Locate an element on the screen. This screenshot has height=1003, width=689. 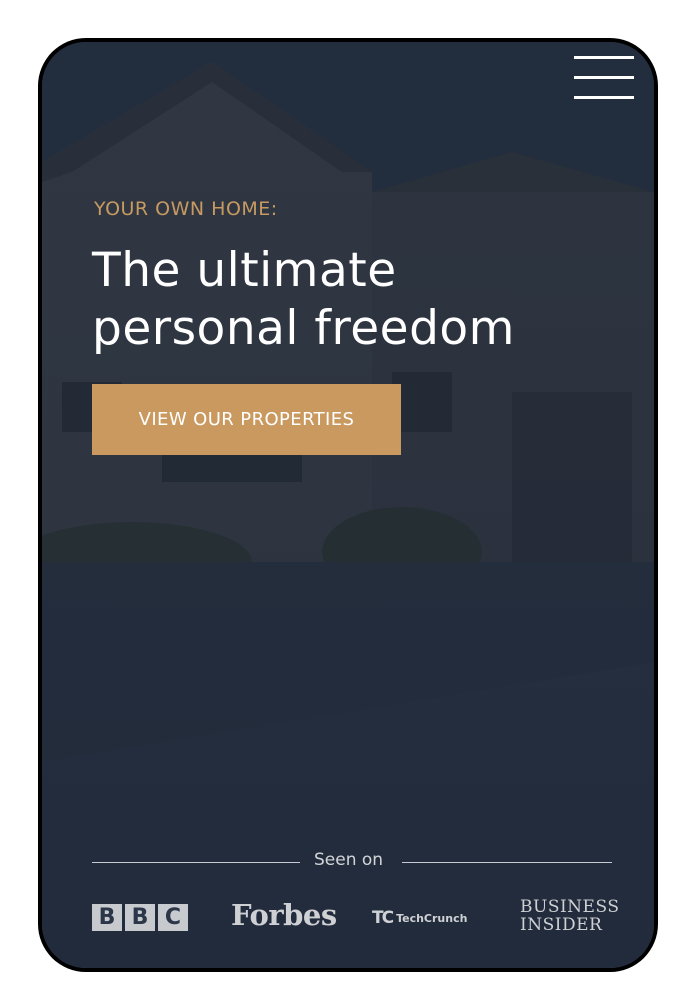
bbc-letter-c: C is located at coordinates (173, 917).